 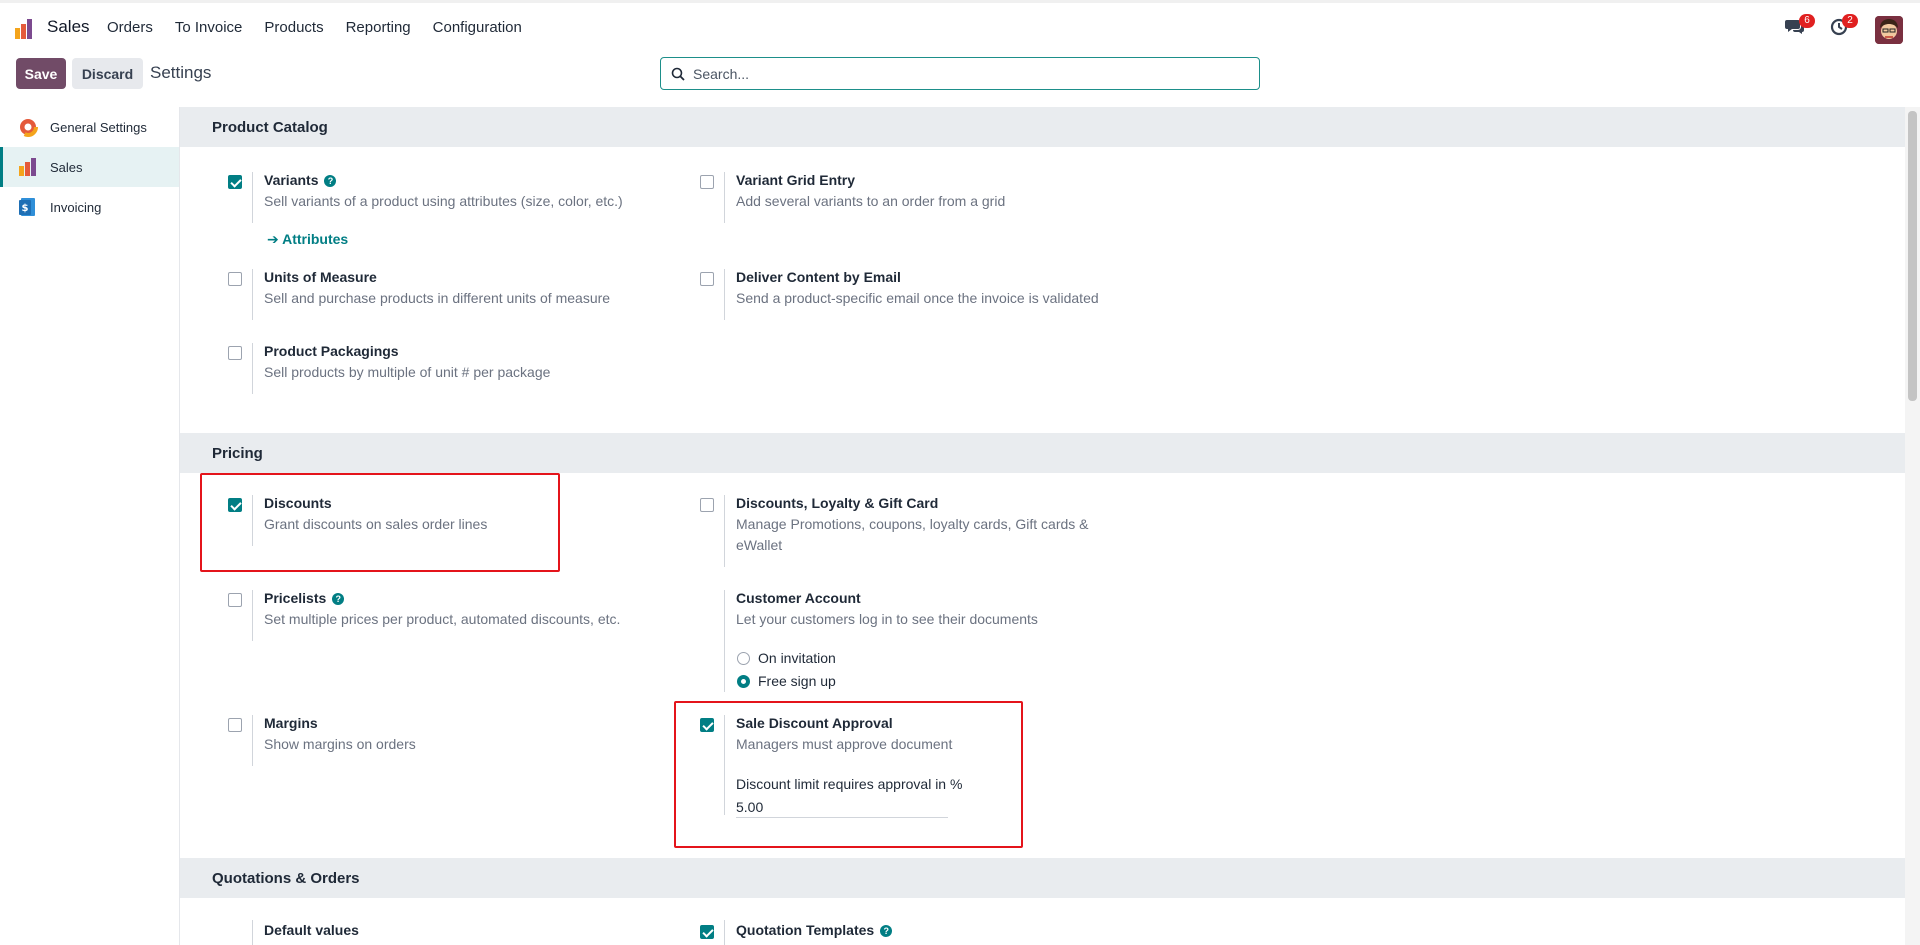 I want to click on search-bar, so click(x=960, y=73).